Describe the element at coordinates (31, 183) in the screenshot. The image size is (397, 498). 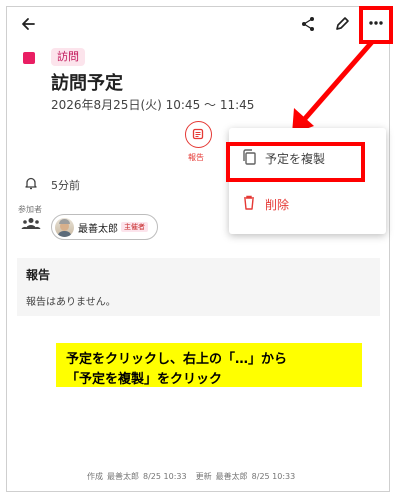
I see `bell-icon` at that location.